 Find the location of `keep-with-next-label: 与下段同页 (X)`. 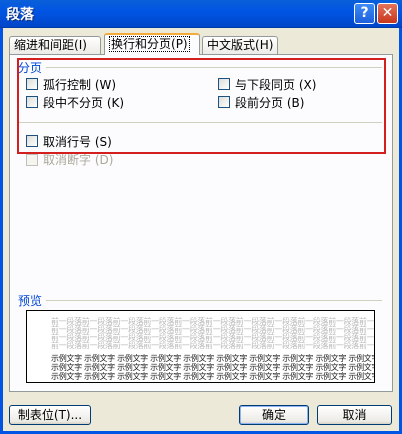

keep-with-next-label: 与下段同页 (X) is located at coordinates (275, 84).